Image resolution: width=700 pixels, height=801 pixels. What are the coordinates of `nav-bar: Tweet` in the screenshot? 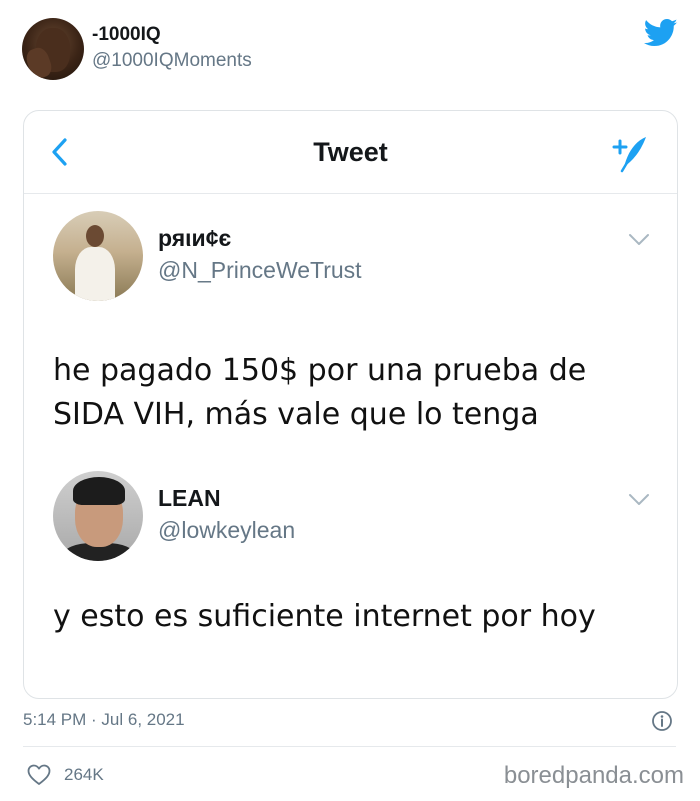 It's located at (350, 152).